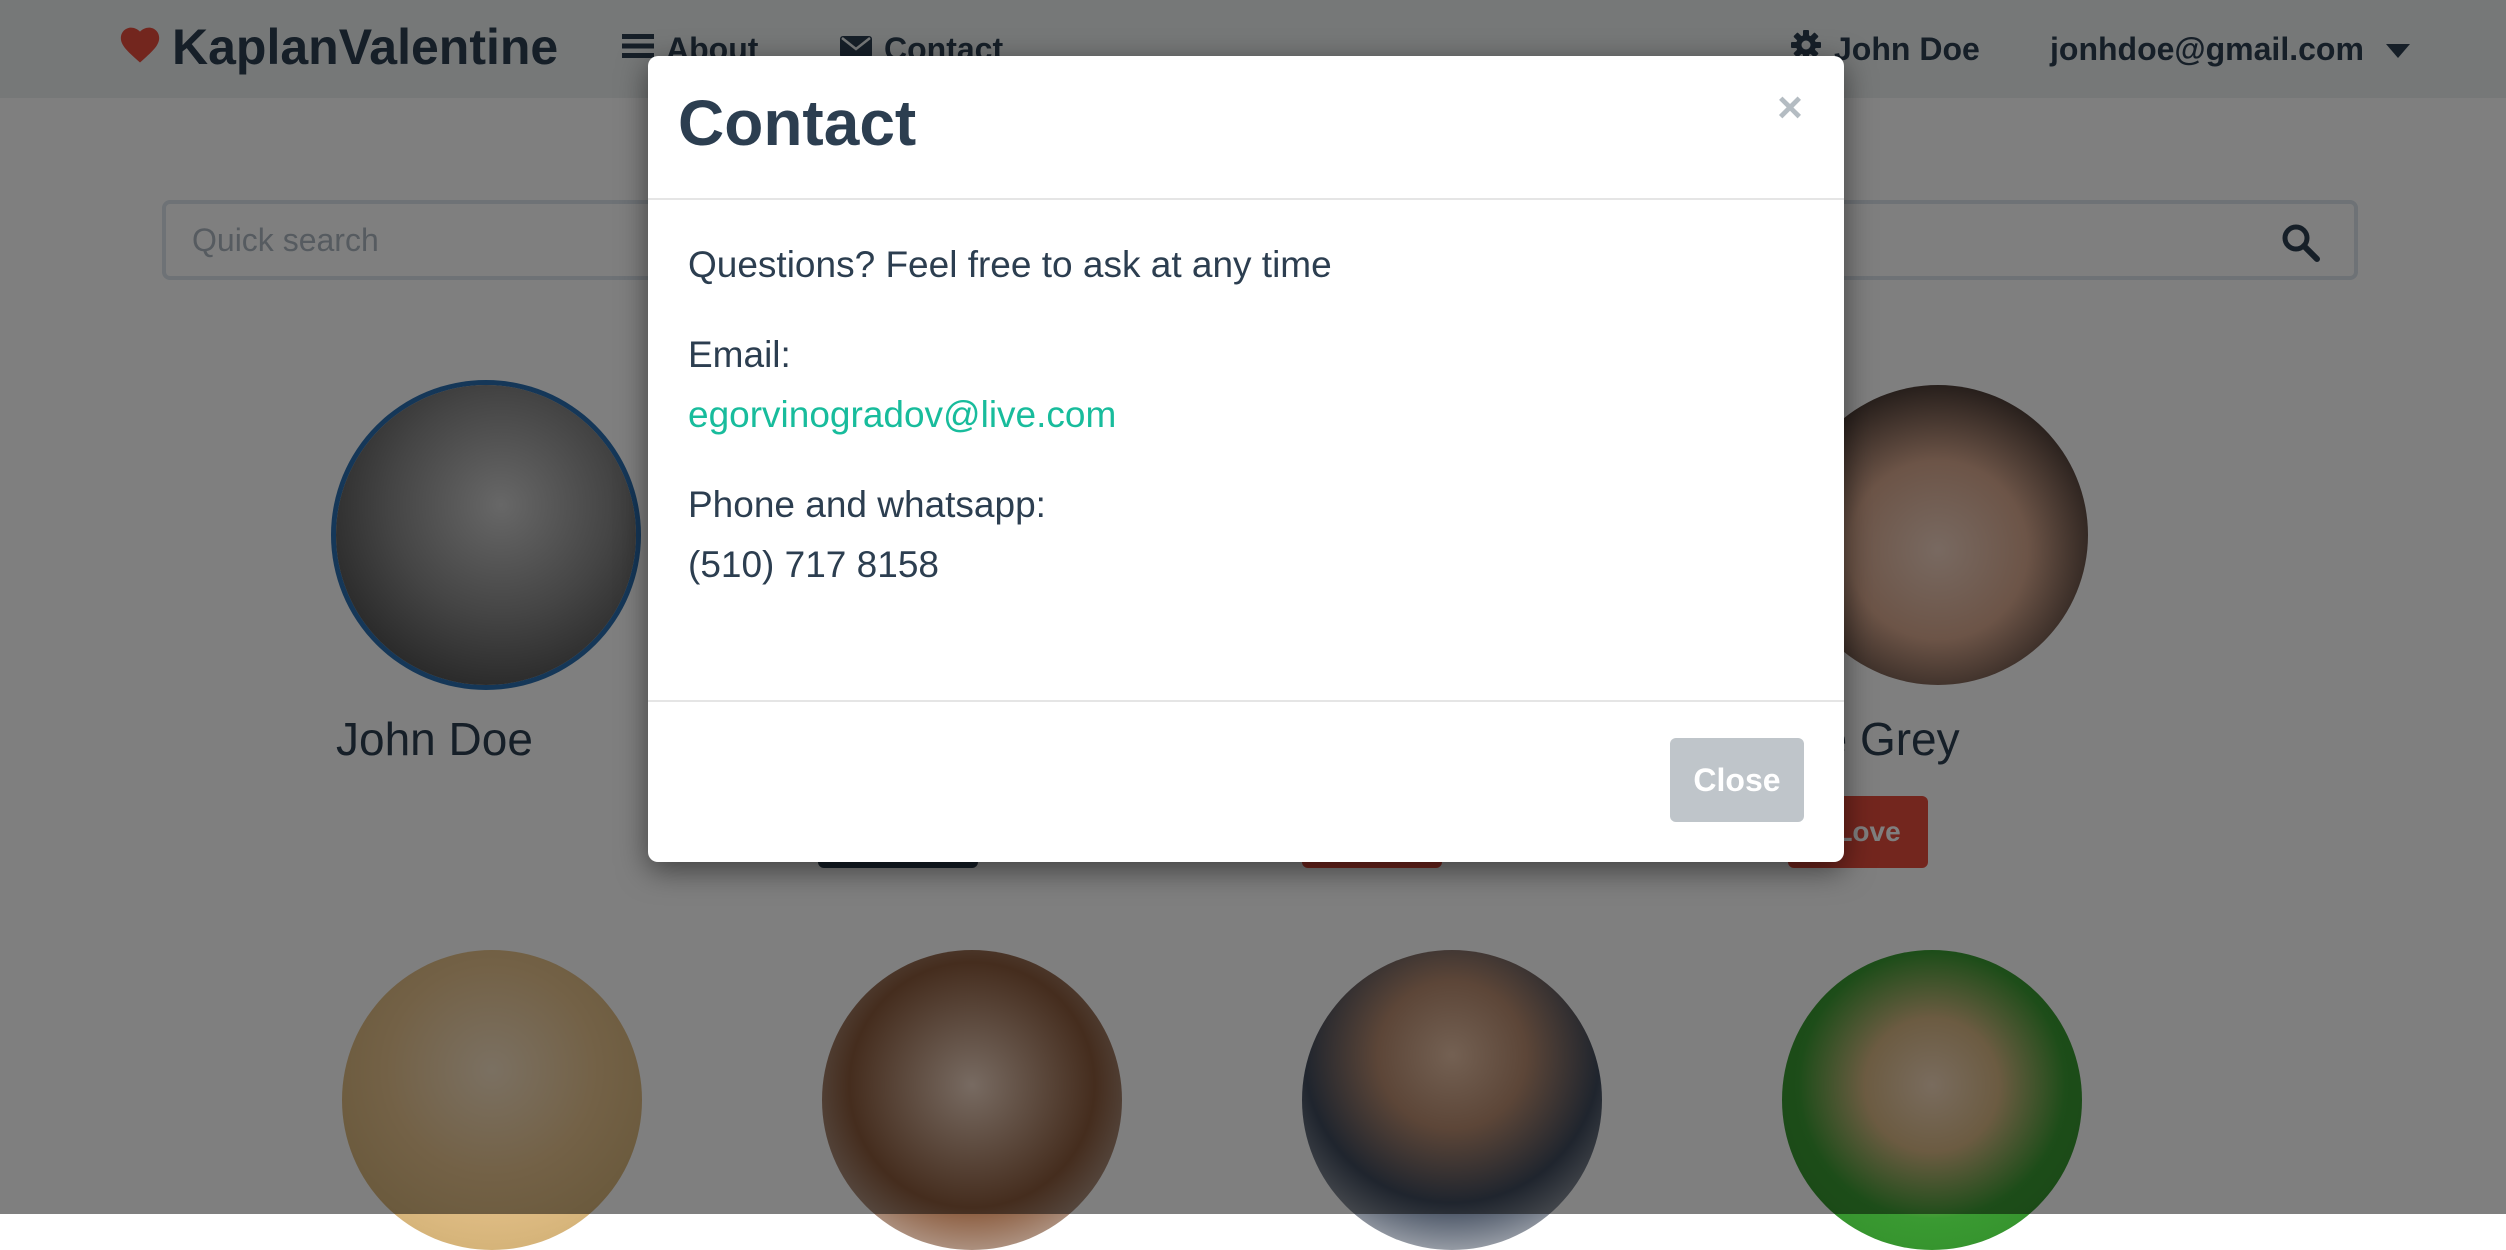  What do you see at coordinates (1246, 199) in the screenshot?
I see `modal-header-divider` at bounding box center [1246, 199].